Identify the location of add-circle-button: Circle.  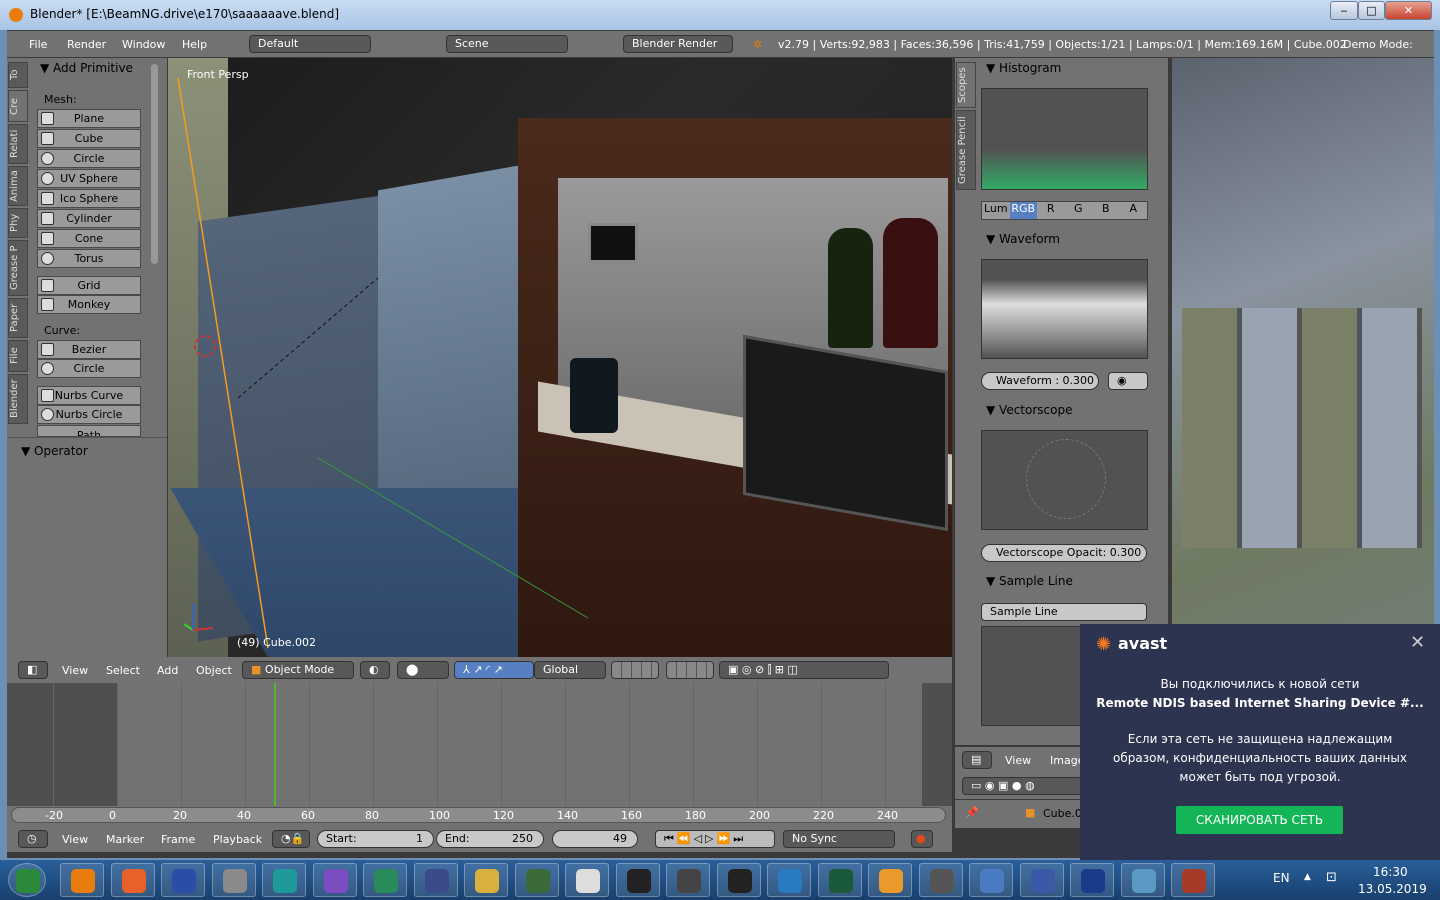
(89, 158).